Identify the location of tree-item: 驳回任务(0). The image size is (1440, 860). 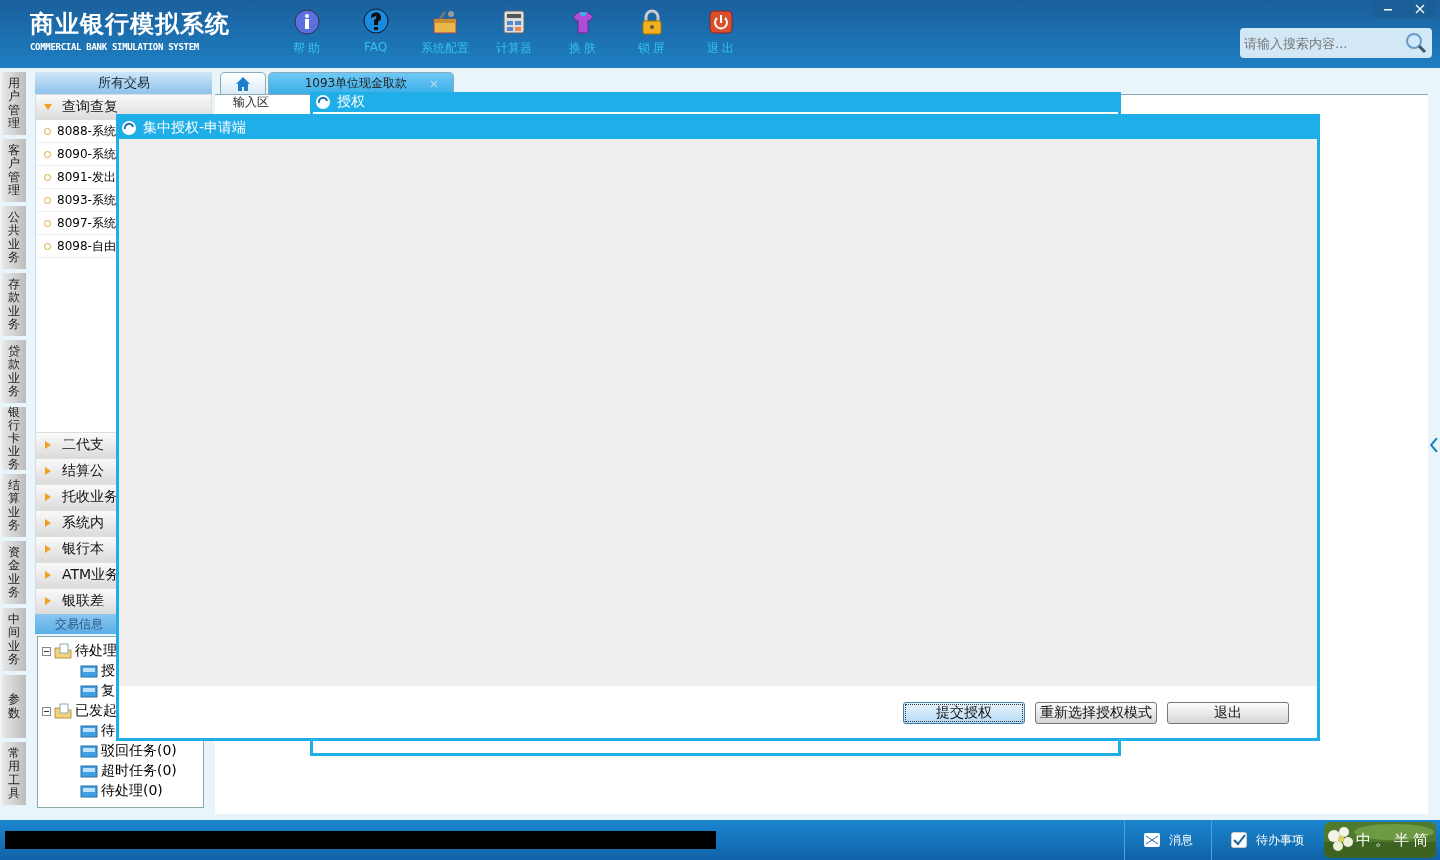
(120, 751).